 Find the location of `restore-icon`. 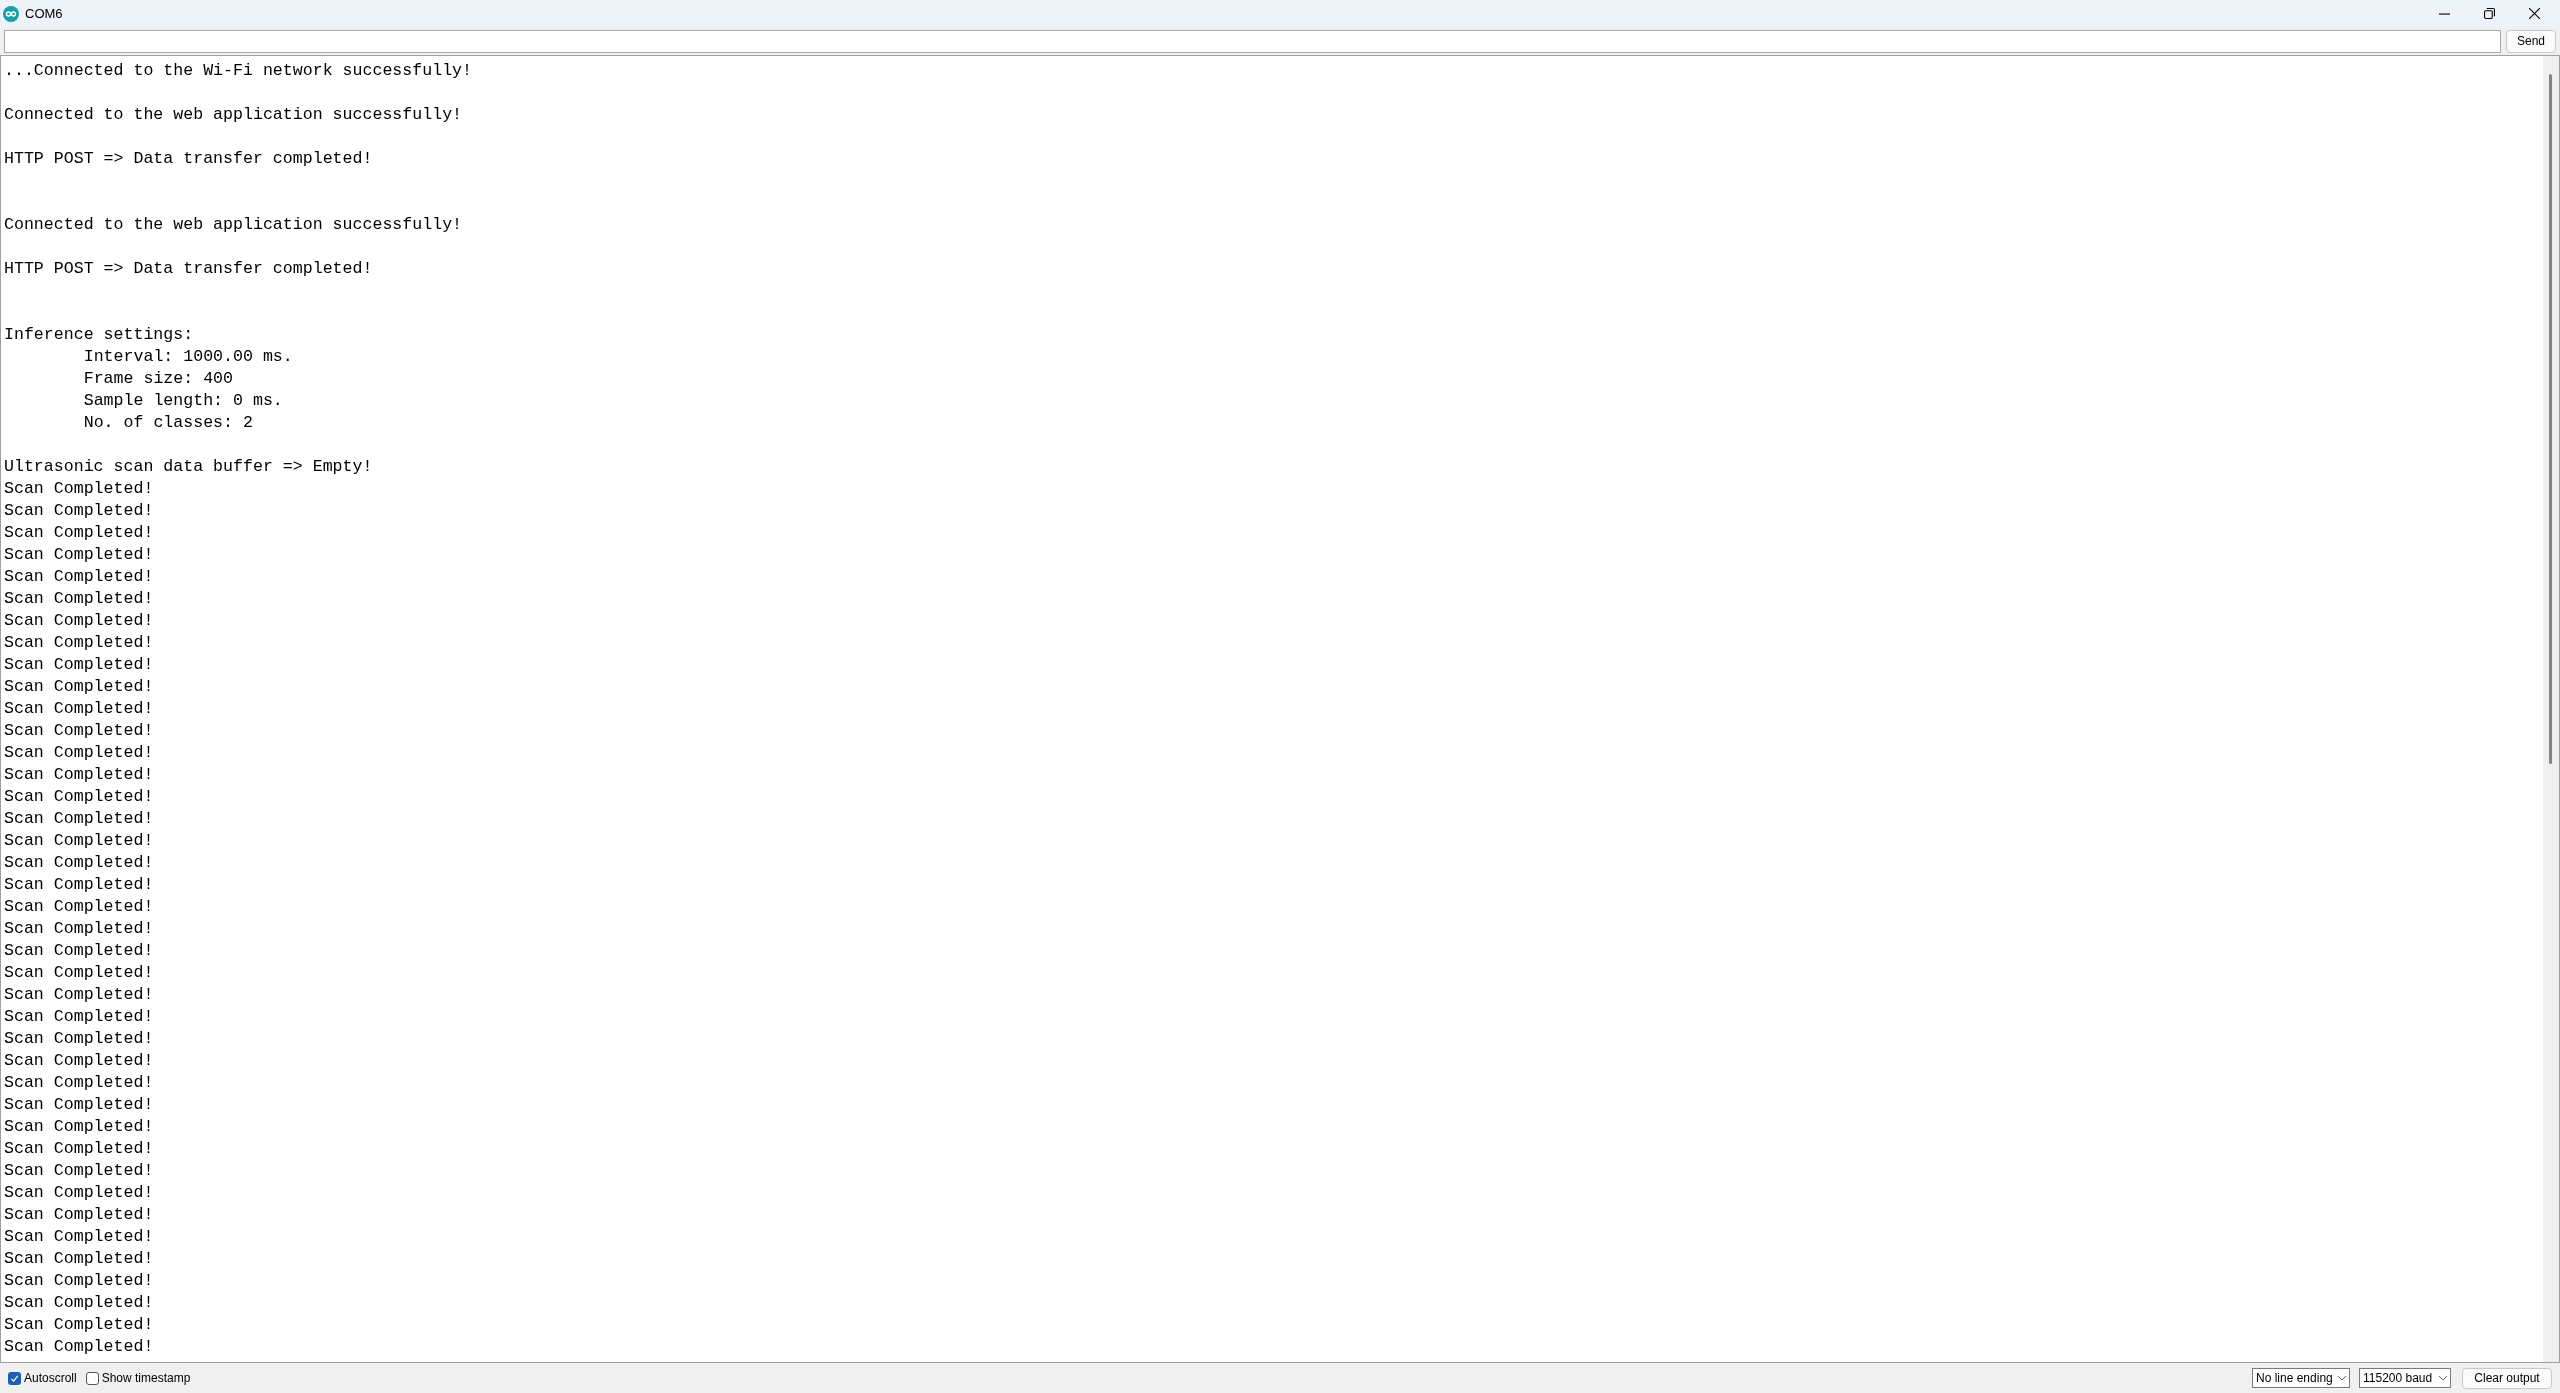

restore-icon is located at coordinates (2489, 13).